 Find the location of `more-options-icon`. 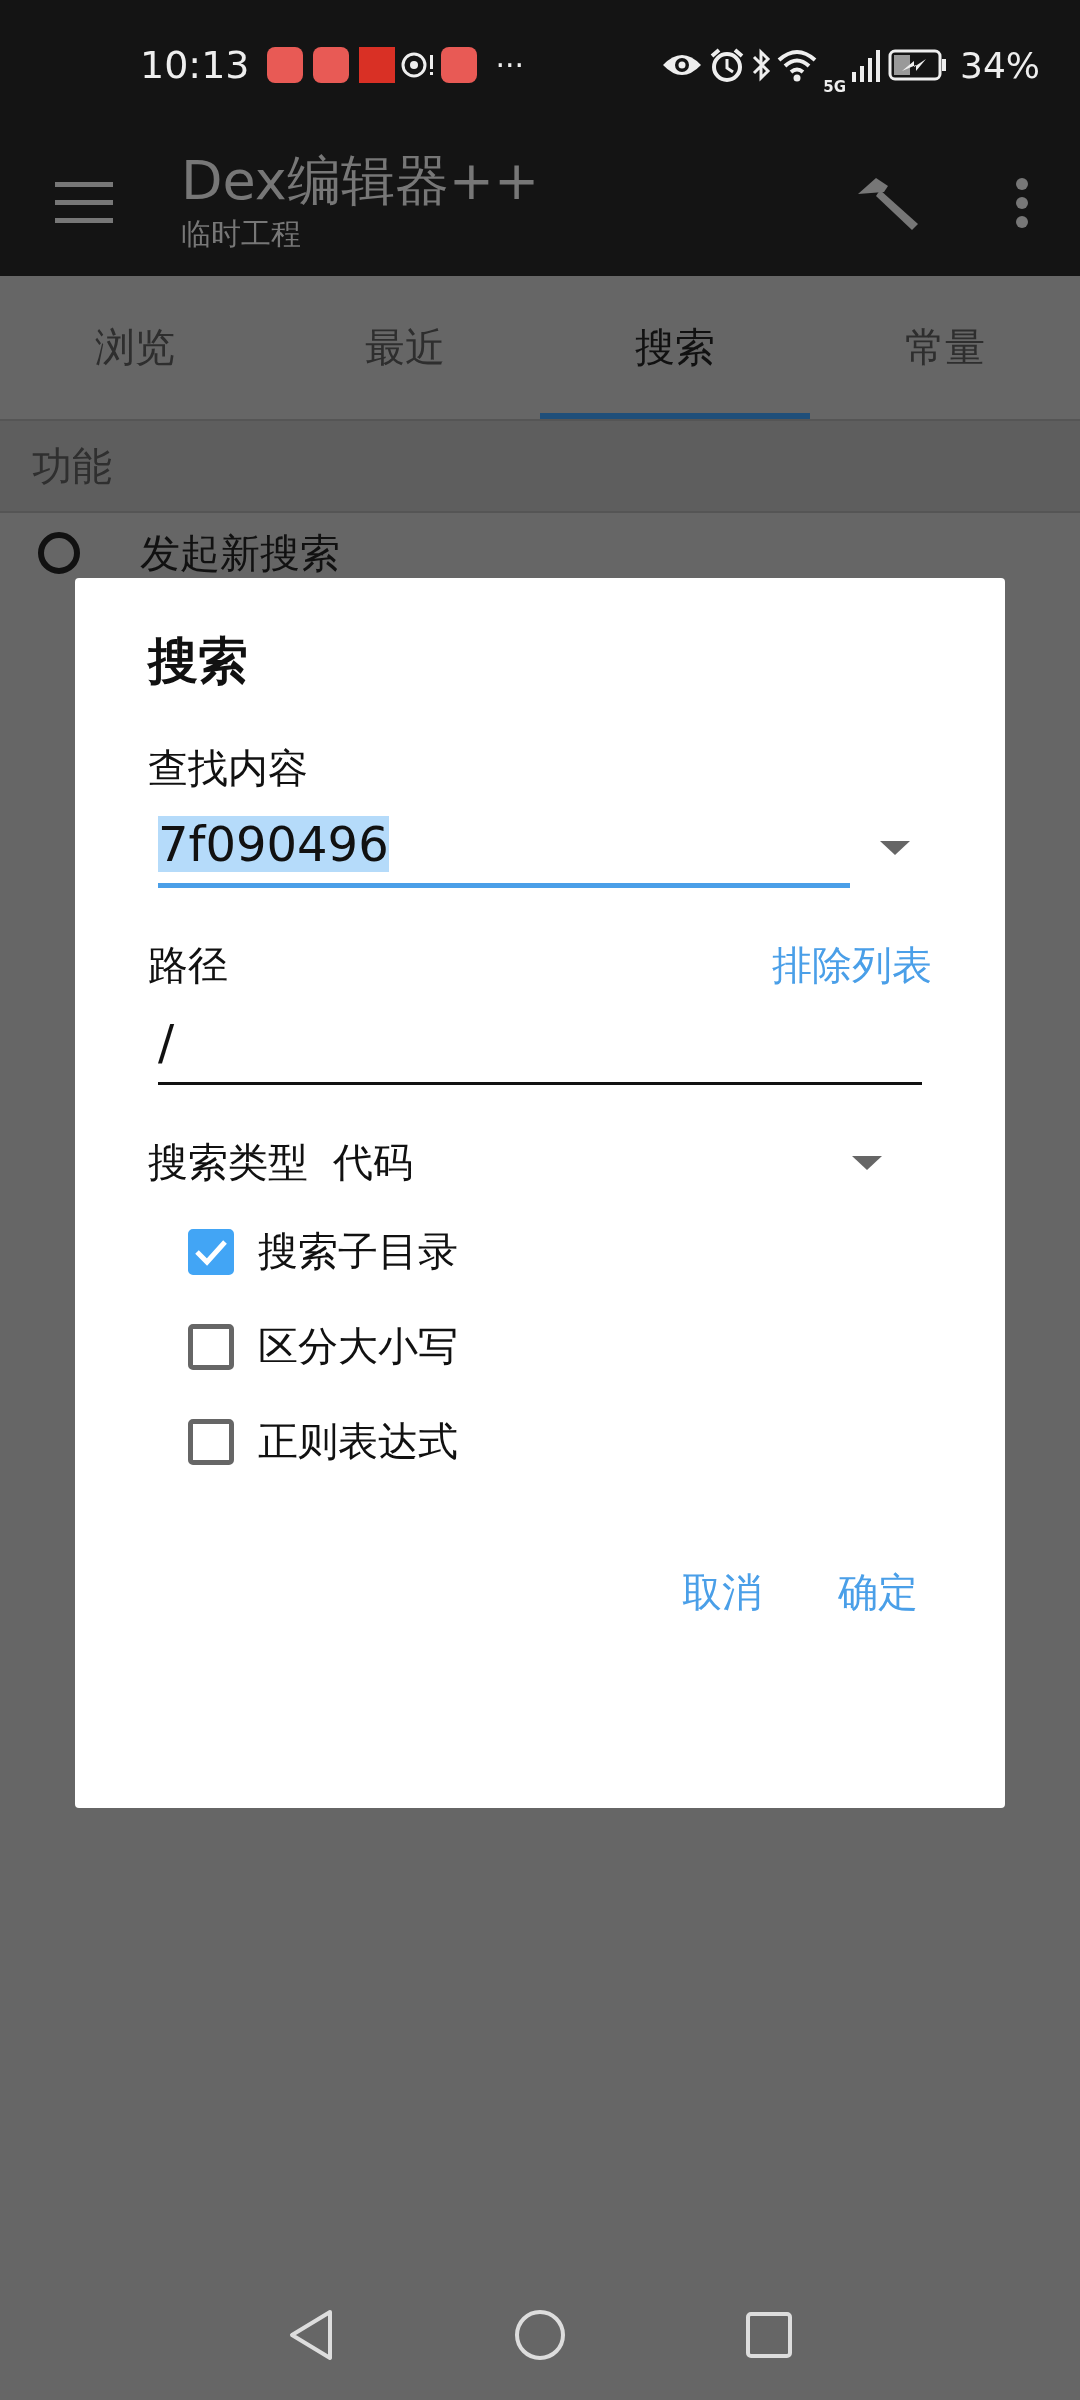

more-options-icon is located at coordinates (1022, 203).